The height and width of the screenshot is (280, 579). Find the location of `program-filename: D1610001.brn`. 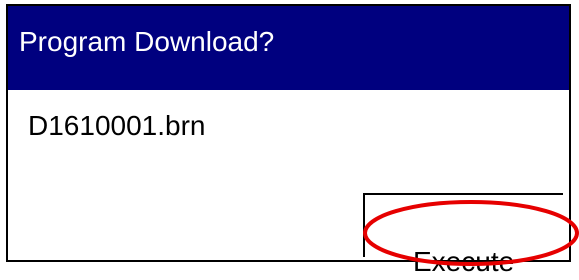

program-filename: D1610001.brn is located at coordinates (117, 125).